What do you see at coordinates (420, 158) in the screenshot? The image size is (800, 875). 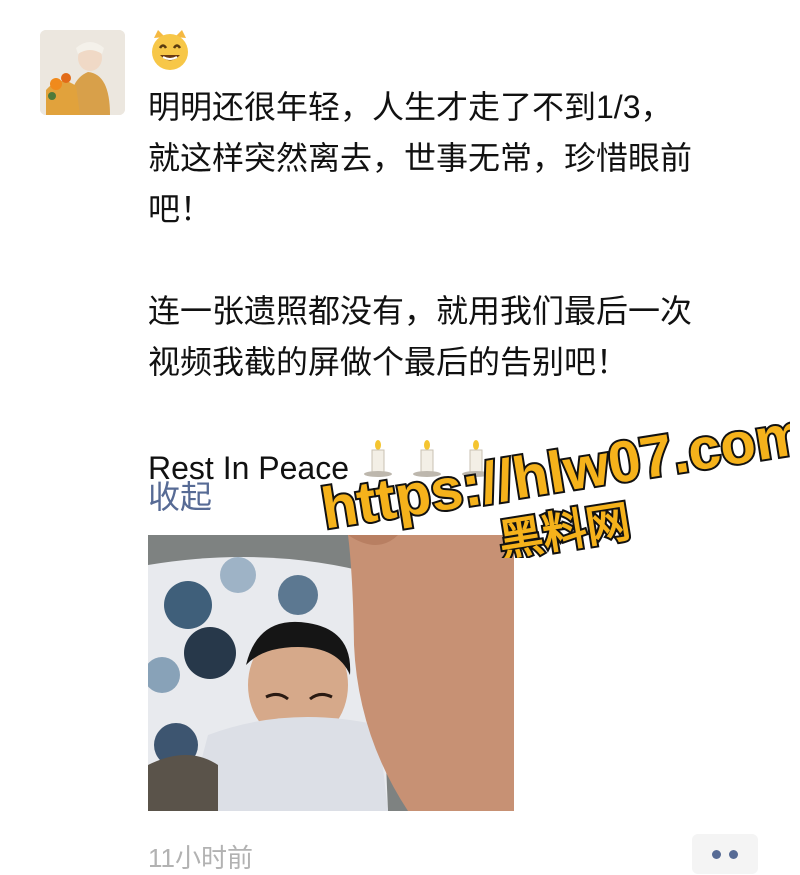 I see `post-text-line: 就这样突然离去，世事无常，珍惜眼前` at bounding box center [420, 158].